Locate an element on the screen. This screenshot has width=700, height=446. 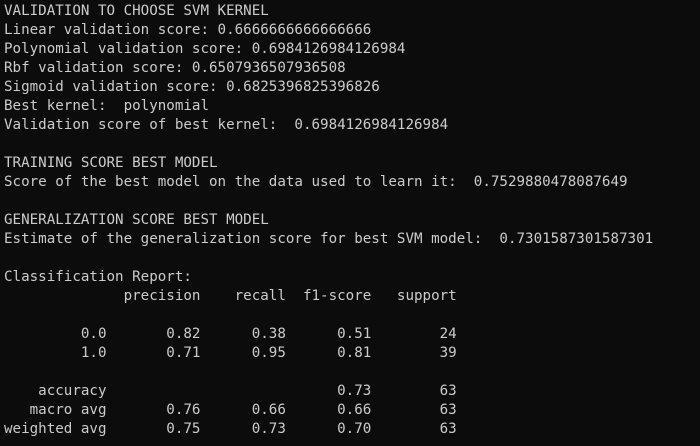
rbf-validation-score: Rbf validation score: 0.6507936507936508 is located at coordinates (175, 68).